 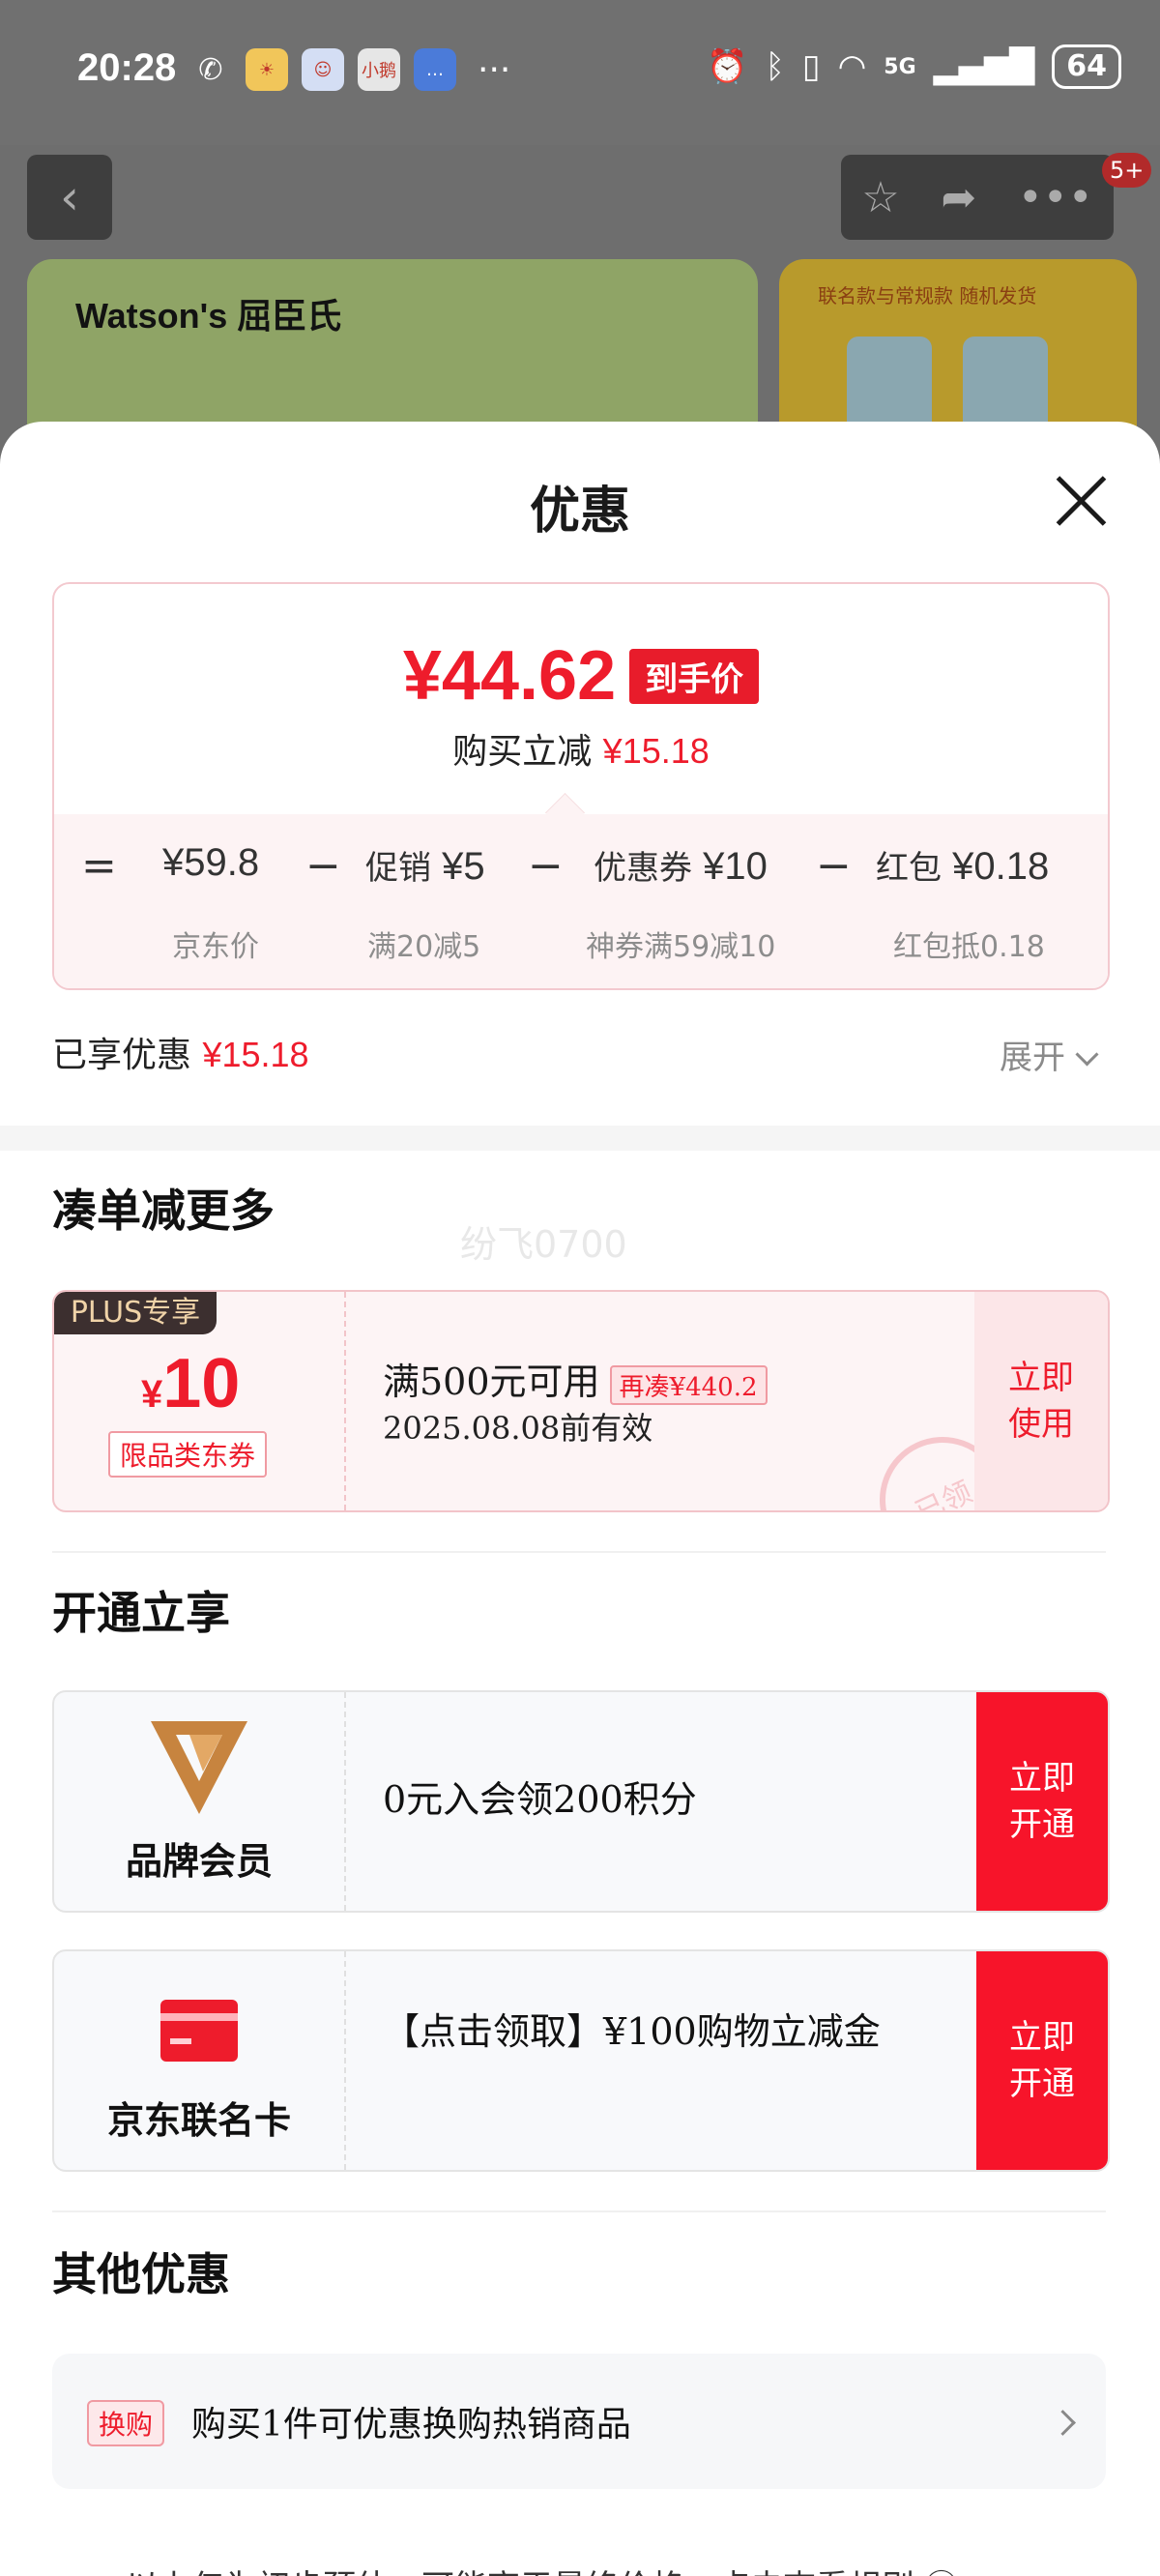 What do you see at coordinates (398, 868) in the screenshot?
I see `calc-label: 促销` at bounding box center [398, 868].